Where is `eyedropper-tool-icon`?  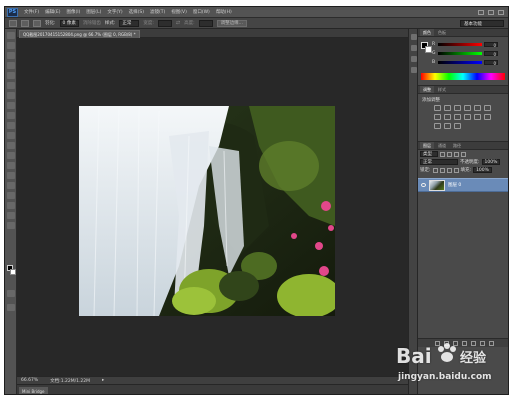
eyedropper-tool-icon is located at coordinates (11, 85).